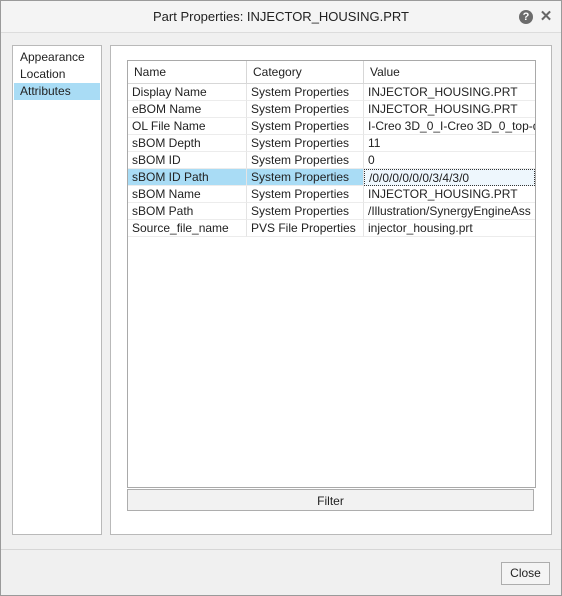 The height and width of the screenshot is (596, 562). I want to click on cell-value: injector_housing.prt, so click(449, 228).